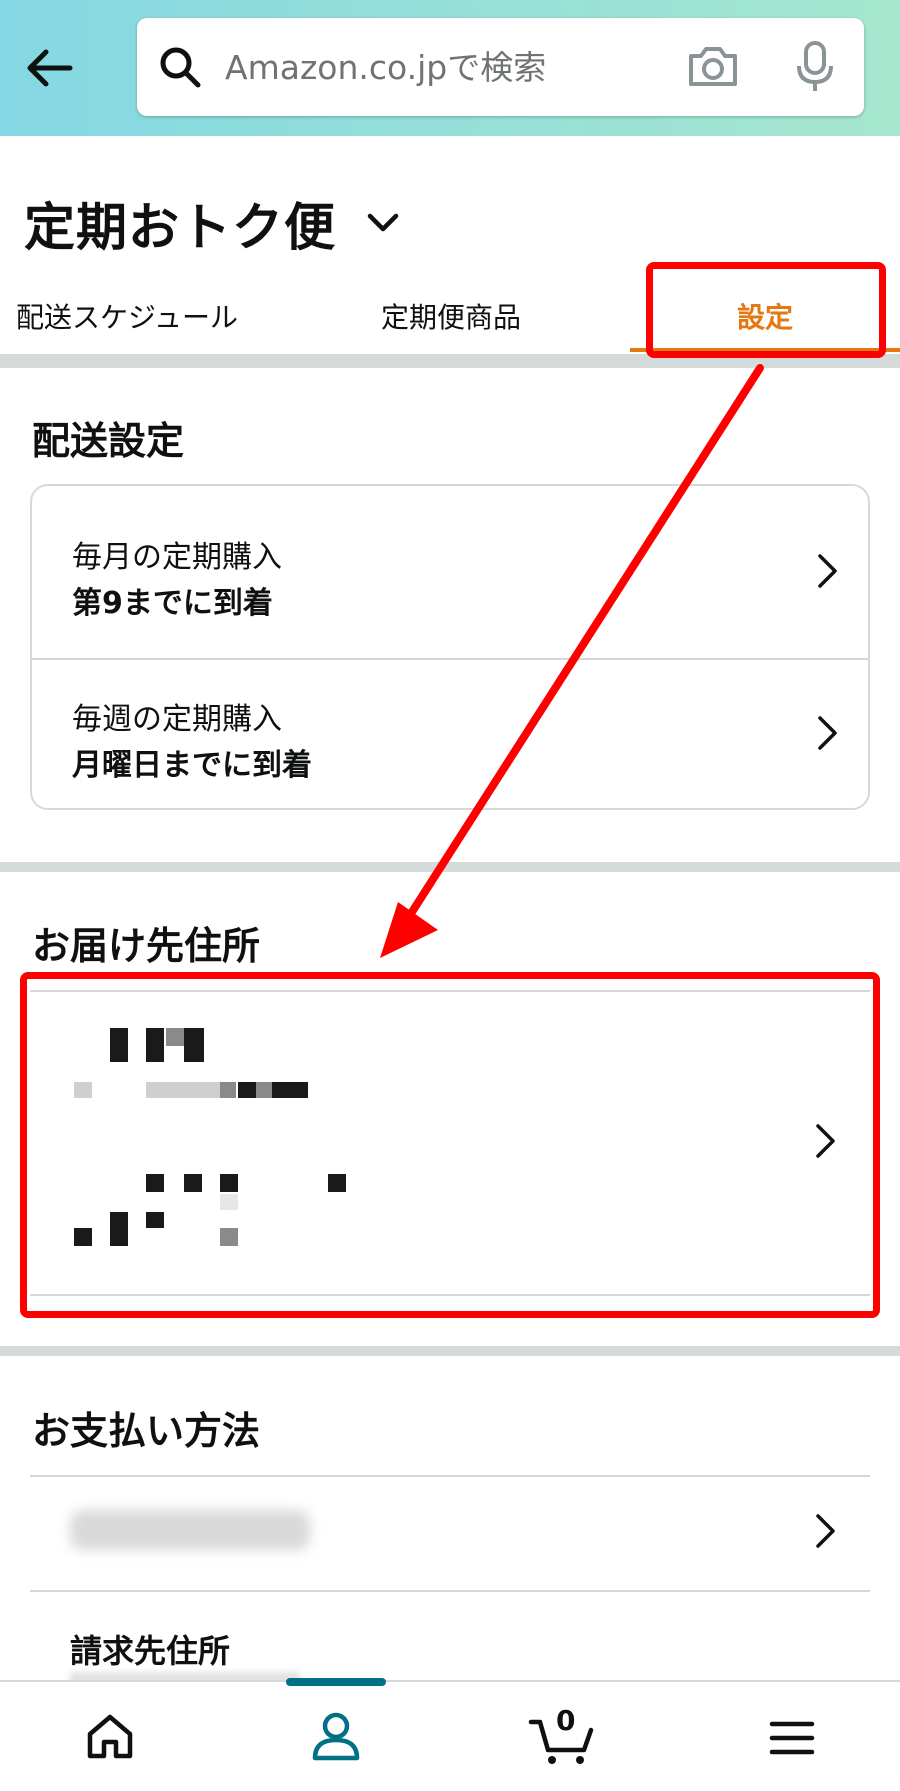 The width and height of the screenshot is (900, 1791). What do you see at coordinates (450, 1591) in the screenshot?
I see `payment-divider` at bounding box center [450, 1591].